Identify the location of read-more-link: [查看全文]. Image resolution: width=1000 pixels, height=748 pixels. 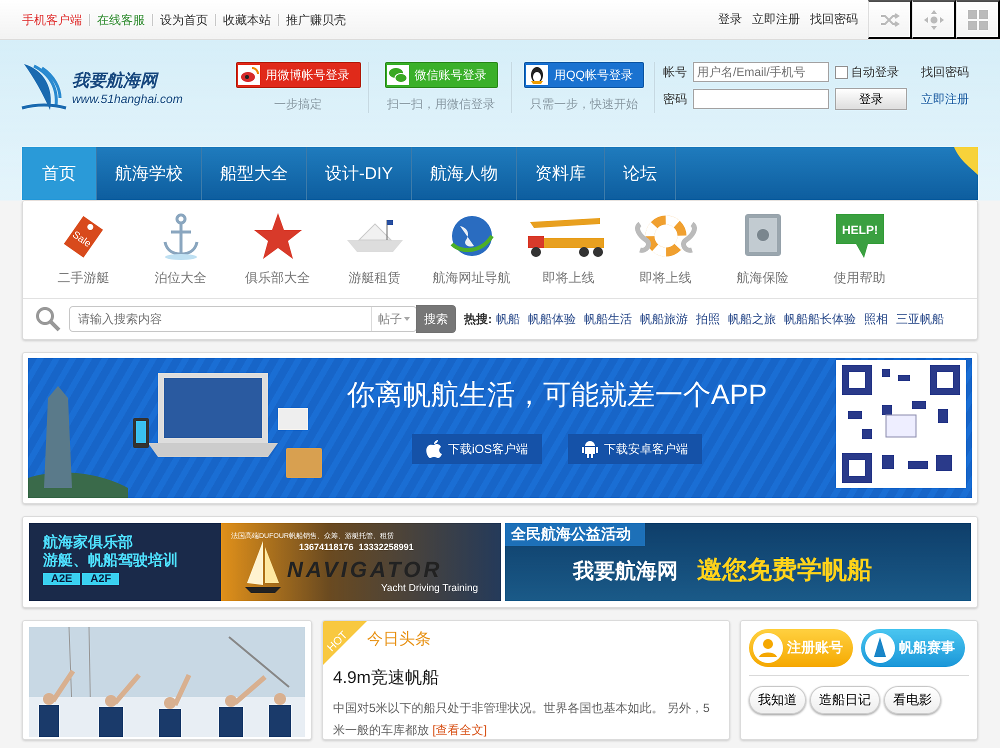
(460, 730).